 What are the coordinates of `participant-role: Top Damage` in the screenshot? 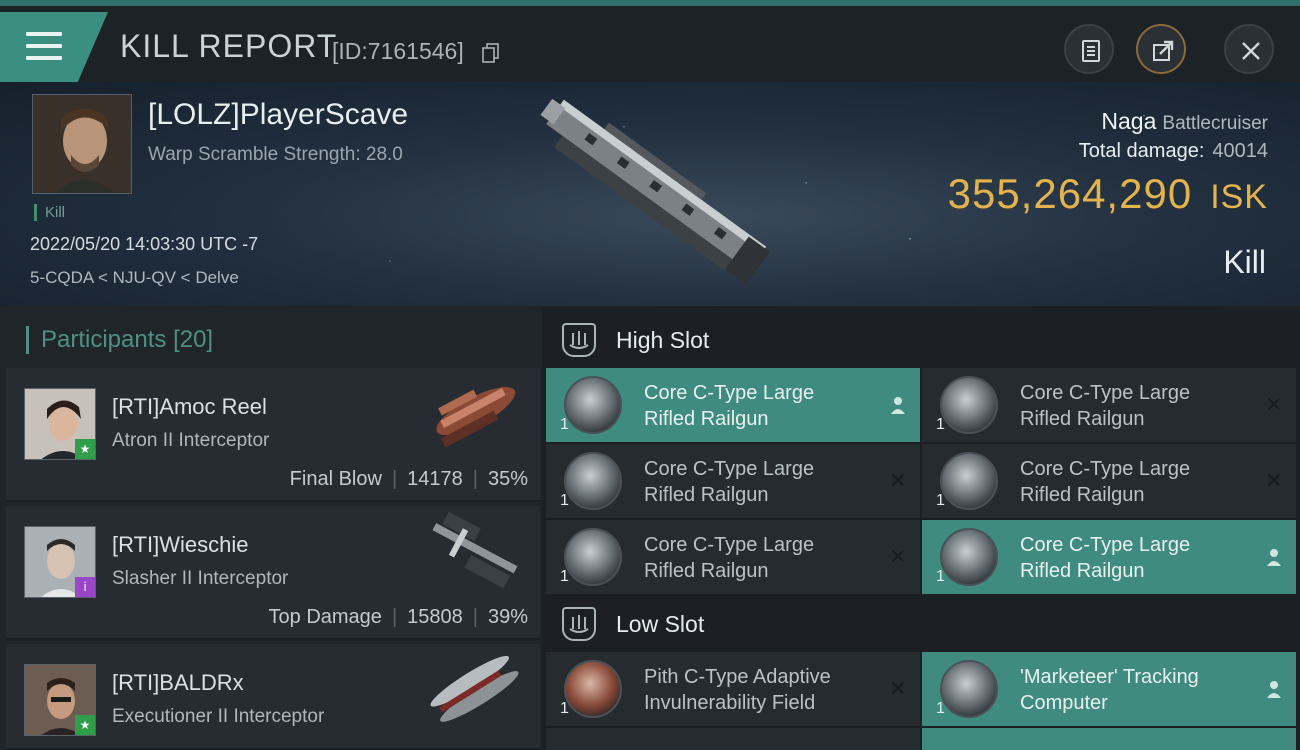 It's located at (325, 617).